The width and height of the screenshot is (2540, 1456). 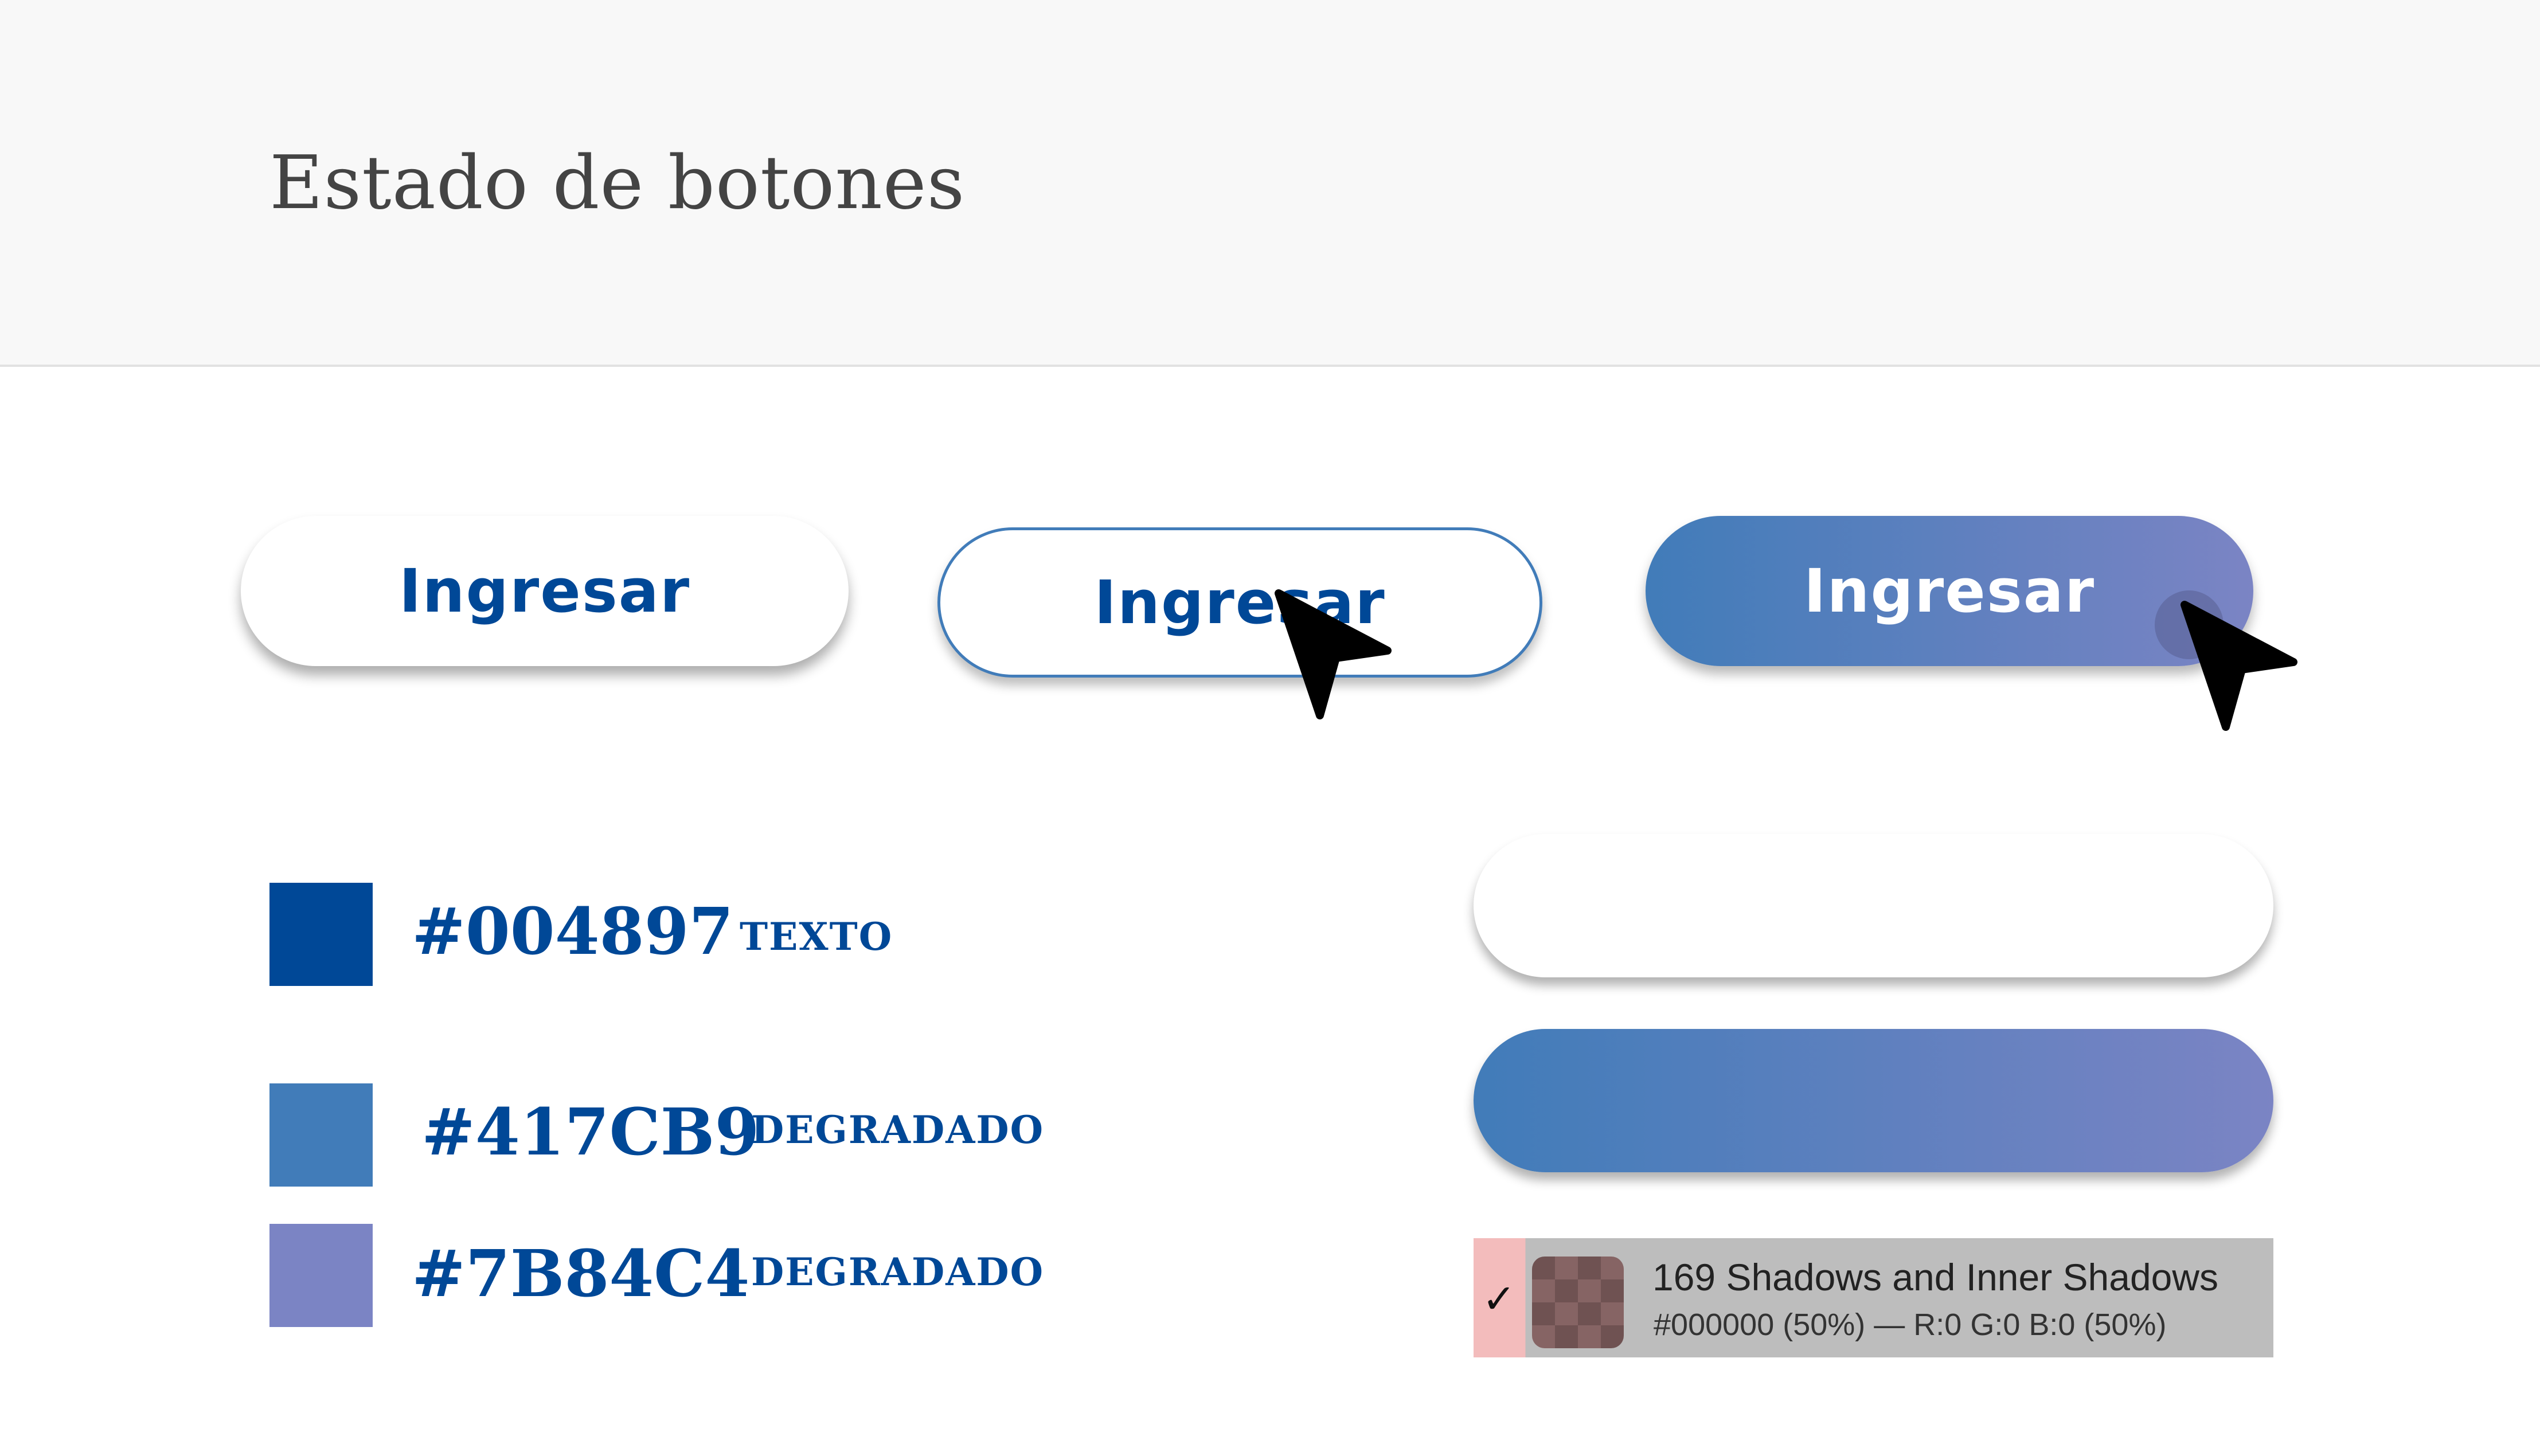 What do you see at coordinates (1499, 1299) in the screenshot?
I see `checkmark-icon: ✓` at bounding box center [1499, 1299].